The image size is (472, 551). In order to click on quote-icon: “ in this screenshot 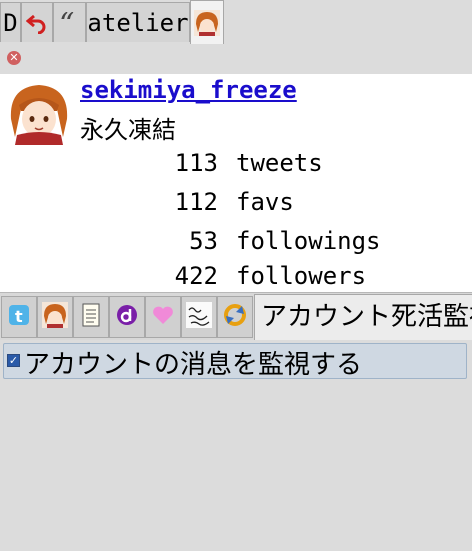, I will do `click(70, 23)`.